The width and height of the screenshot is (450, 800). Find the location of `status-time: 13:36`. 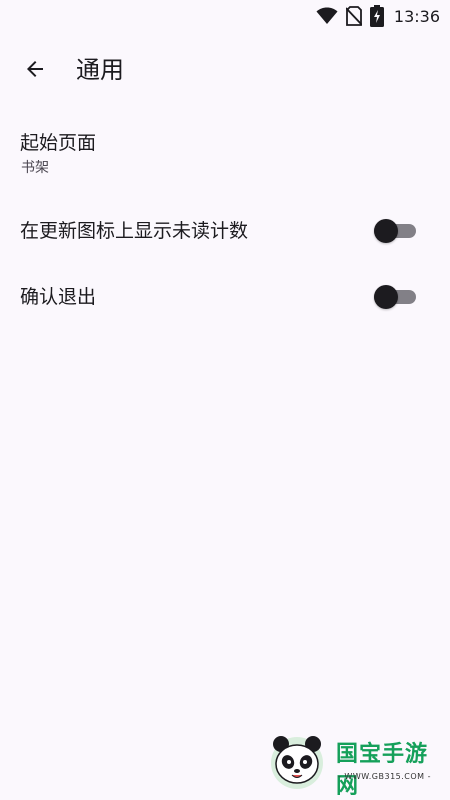

status-time: 13:36 is located at coordinates (416, 16).